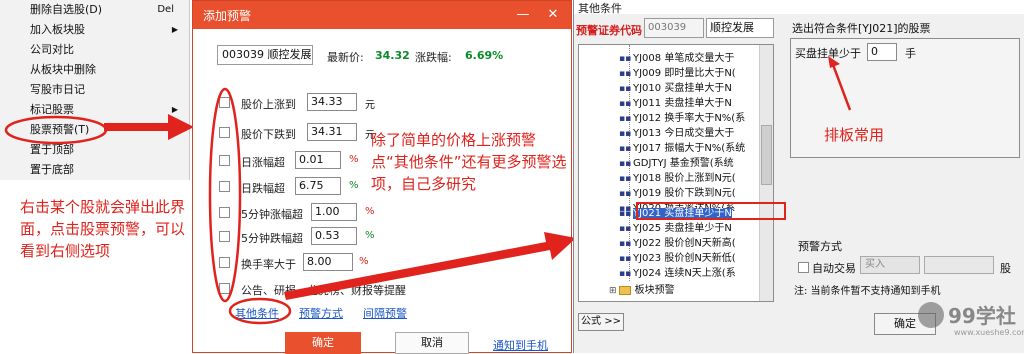 The height and width of the screenshot is (354, 1024). I want to click on warn-header: 预警方式, so click(820, 246).